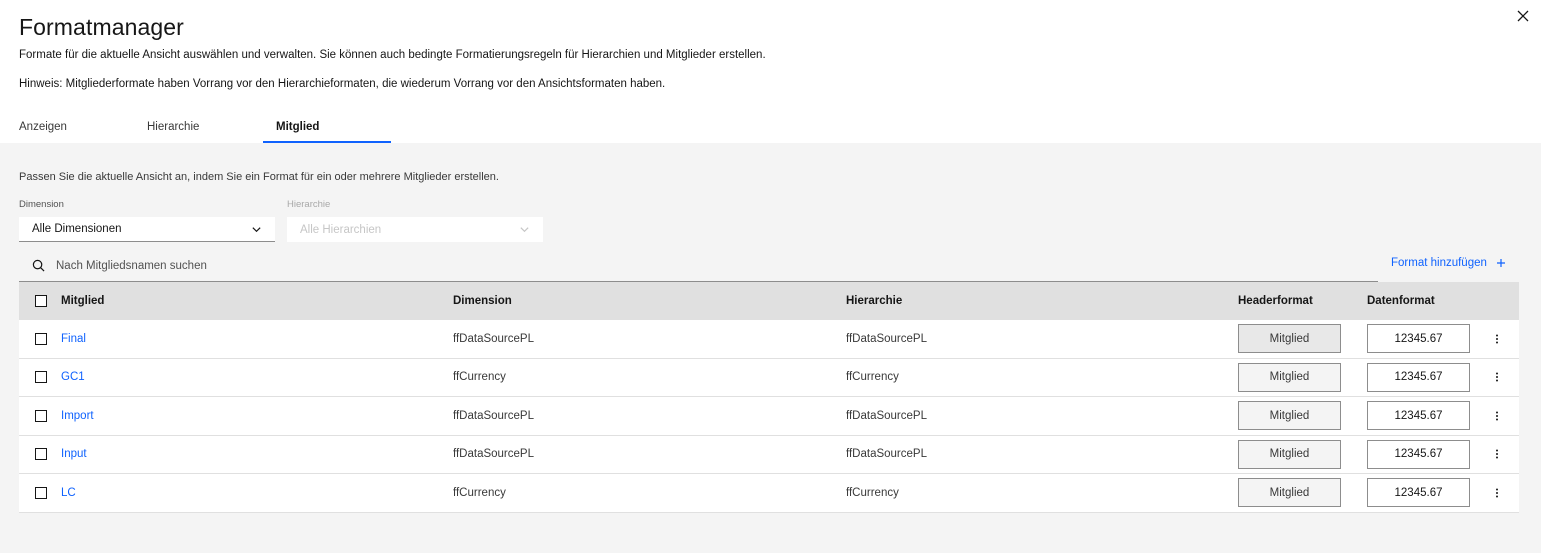  What do you see at coordinates (482, 301) in the screenshot?
I see `column-header-dimension: Dimension` at bounding box center [482, 301].